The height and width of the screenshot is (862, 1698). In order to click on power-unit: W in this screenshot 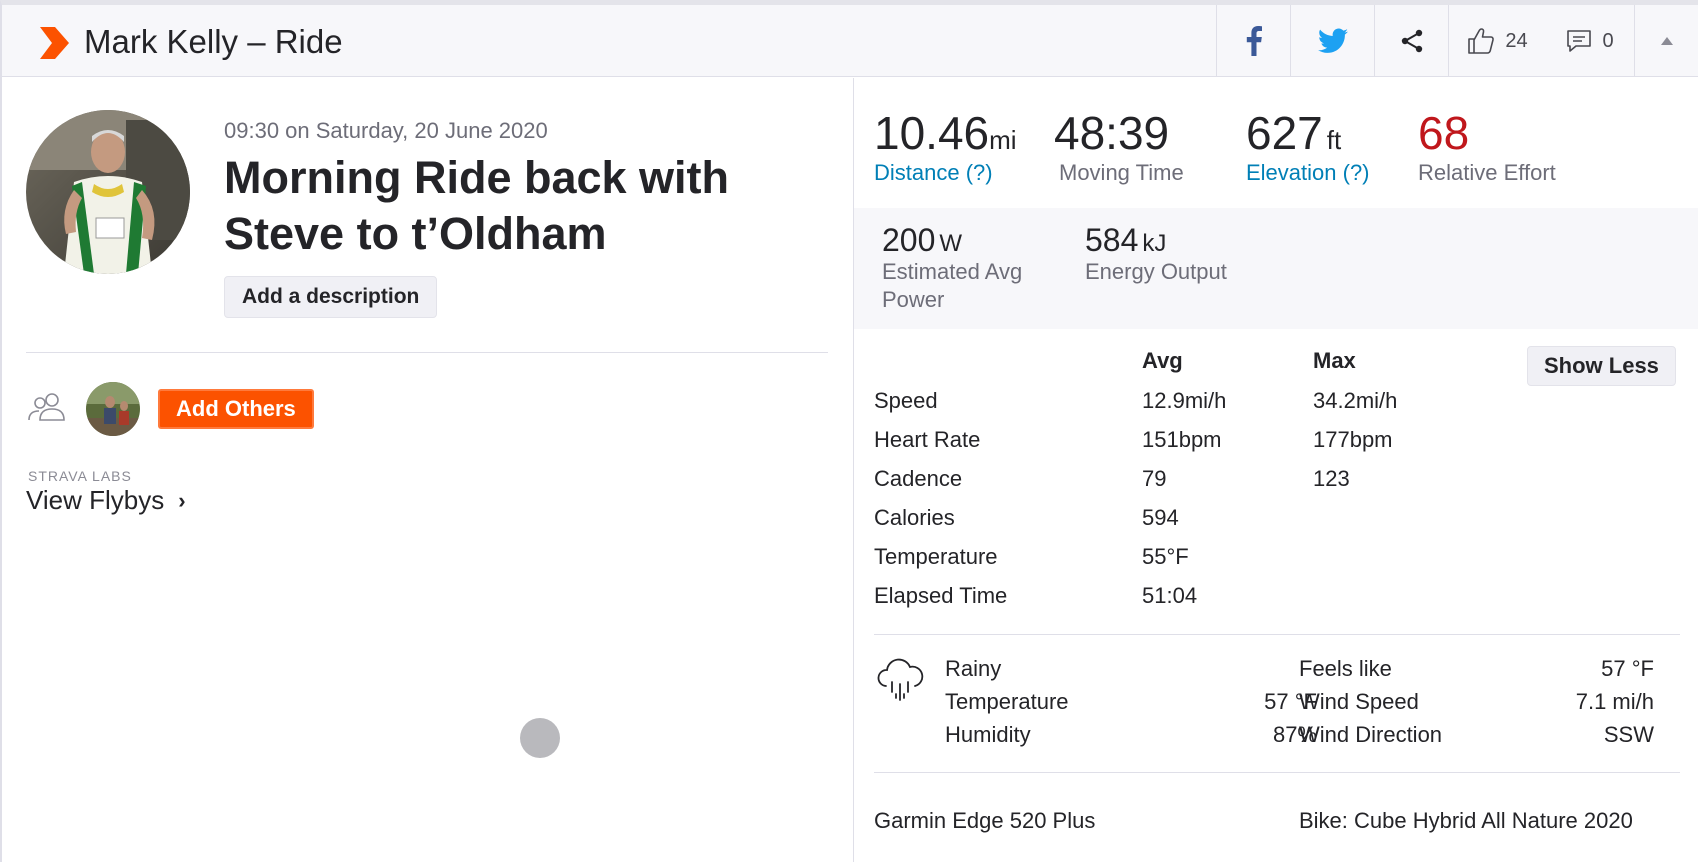, I will do `click(951, 243)`.